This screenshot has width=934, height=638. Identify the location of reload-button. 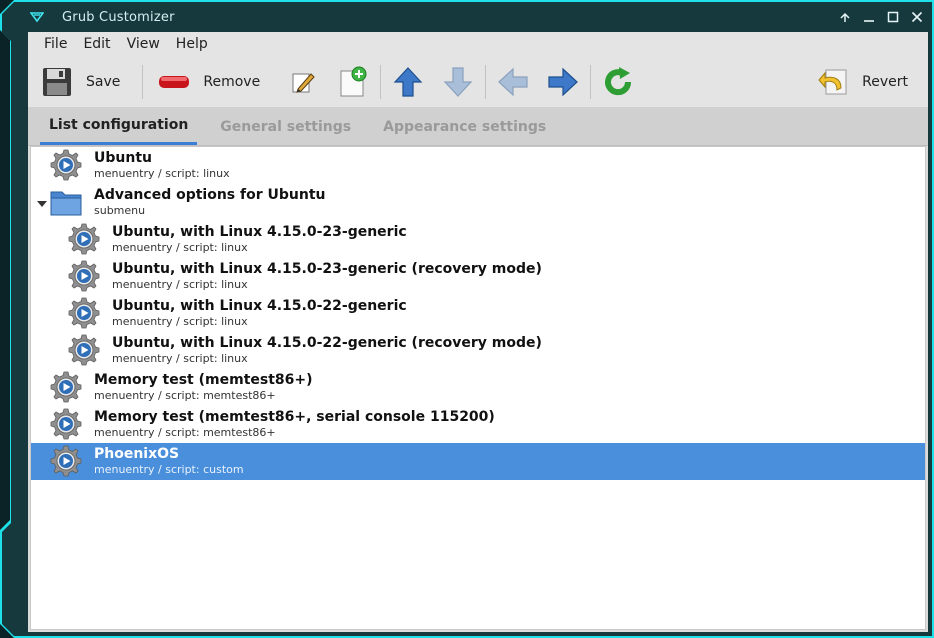
(618, 82).